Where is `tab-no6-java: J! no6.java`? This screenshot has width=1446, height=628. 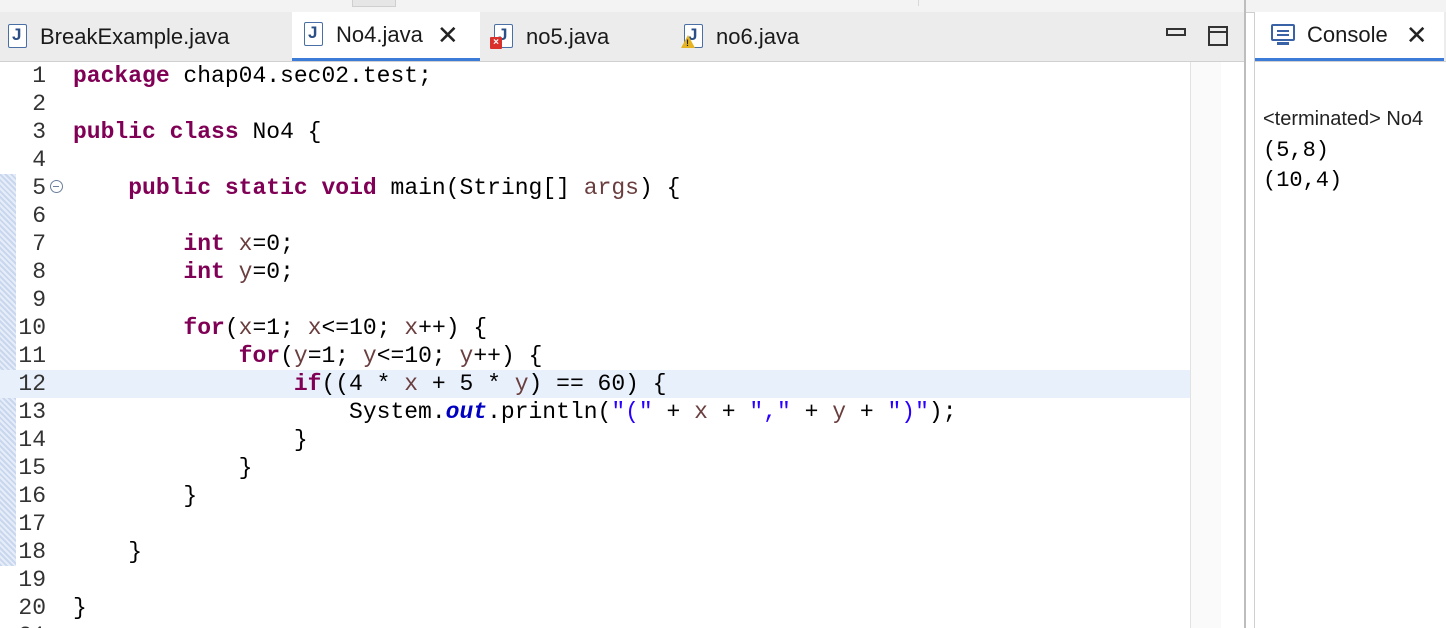
tab-no6-java: J! no6.java is located at coordinates (767, 36).